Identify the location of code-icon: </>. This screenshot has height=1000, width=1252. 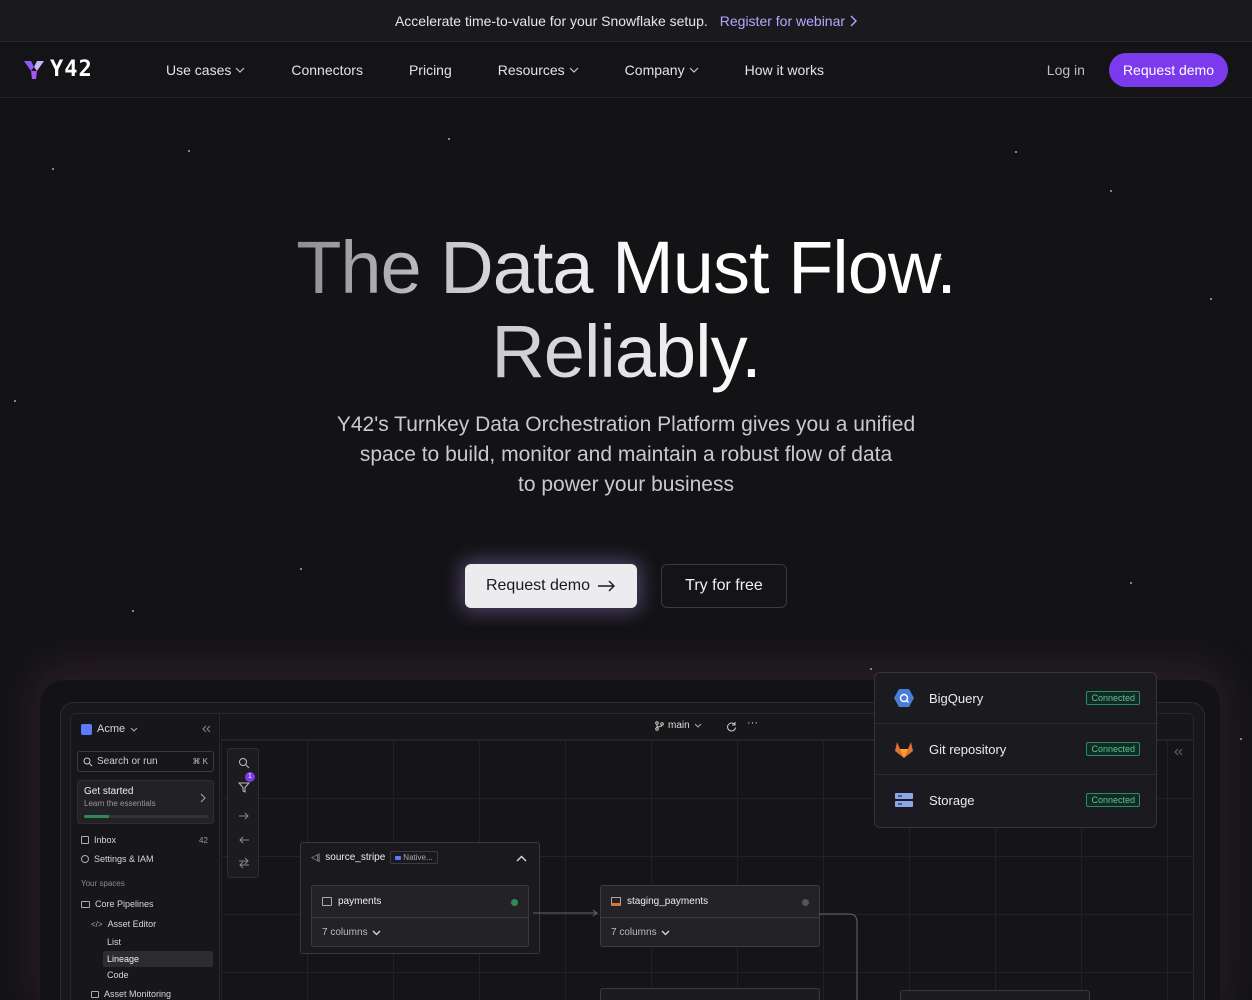
(97, 924).